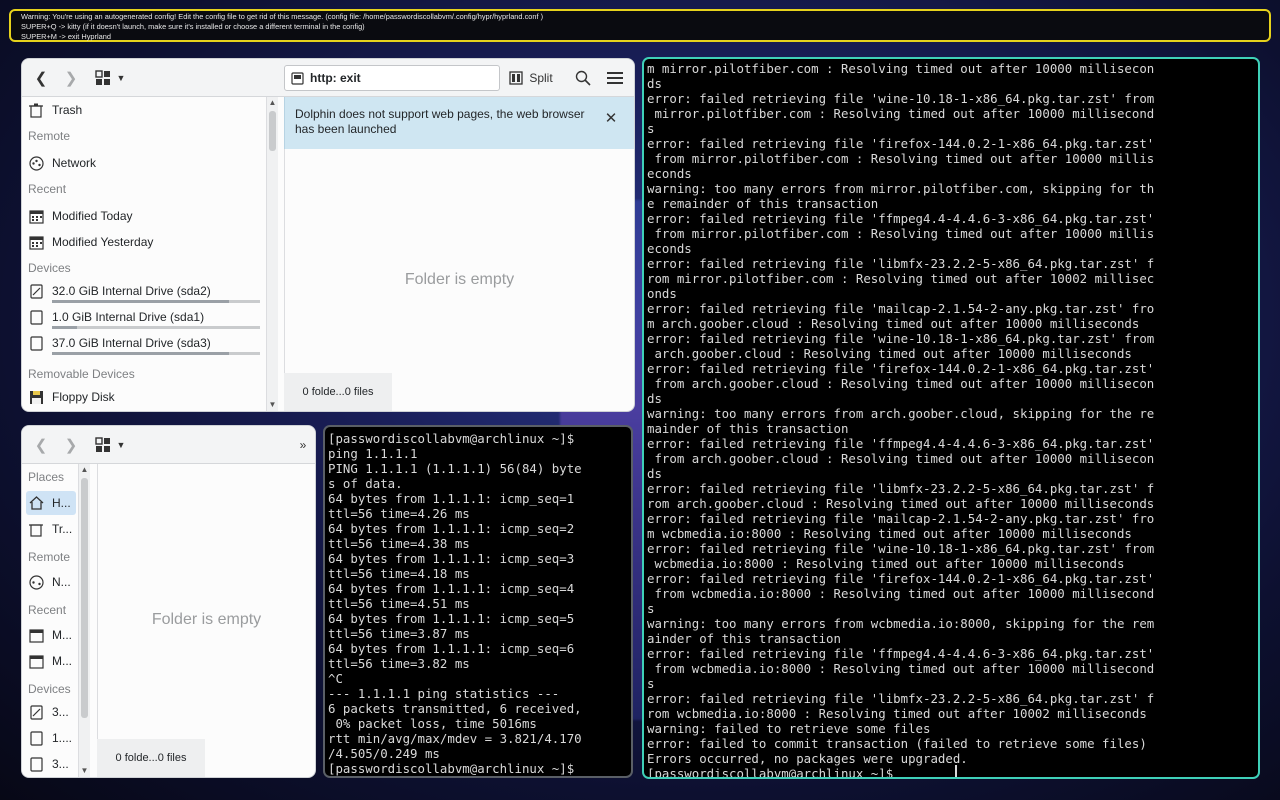 The image size is (1280, 800). Describe the element at coordinates (662, 293) in the screenshot. I see `terminal-line: onds` at that location.